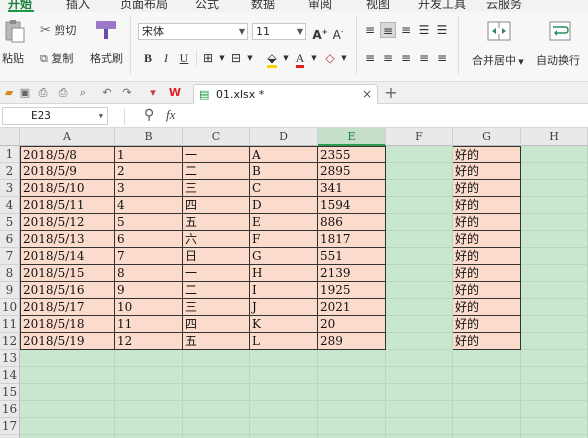  What do you see at coordinates (67, 171) in the screenshot?
I see `cell-a2: 2018/5/9` at bounding box center [67, 171].